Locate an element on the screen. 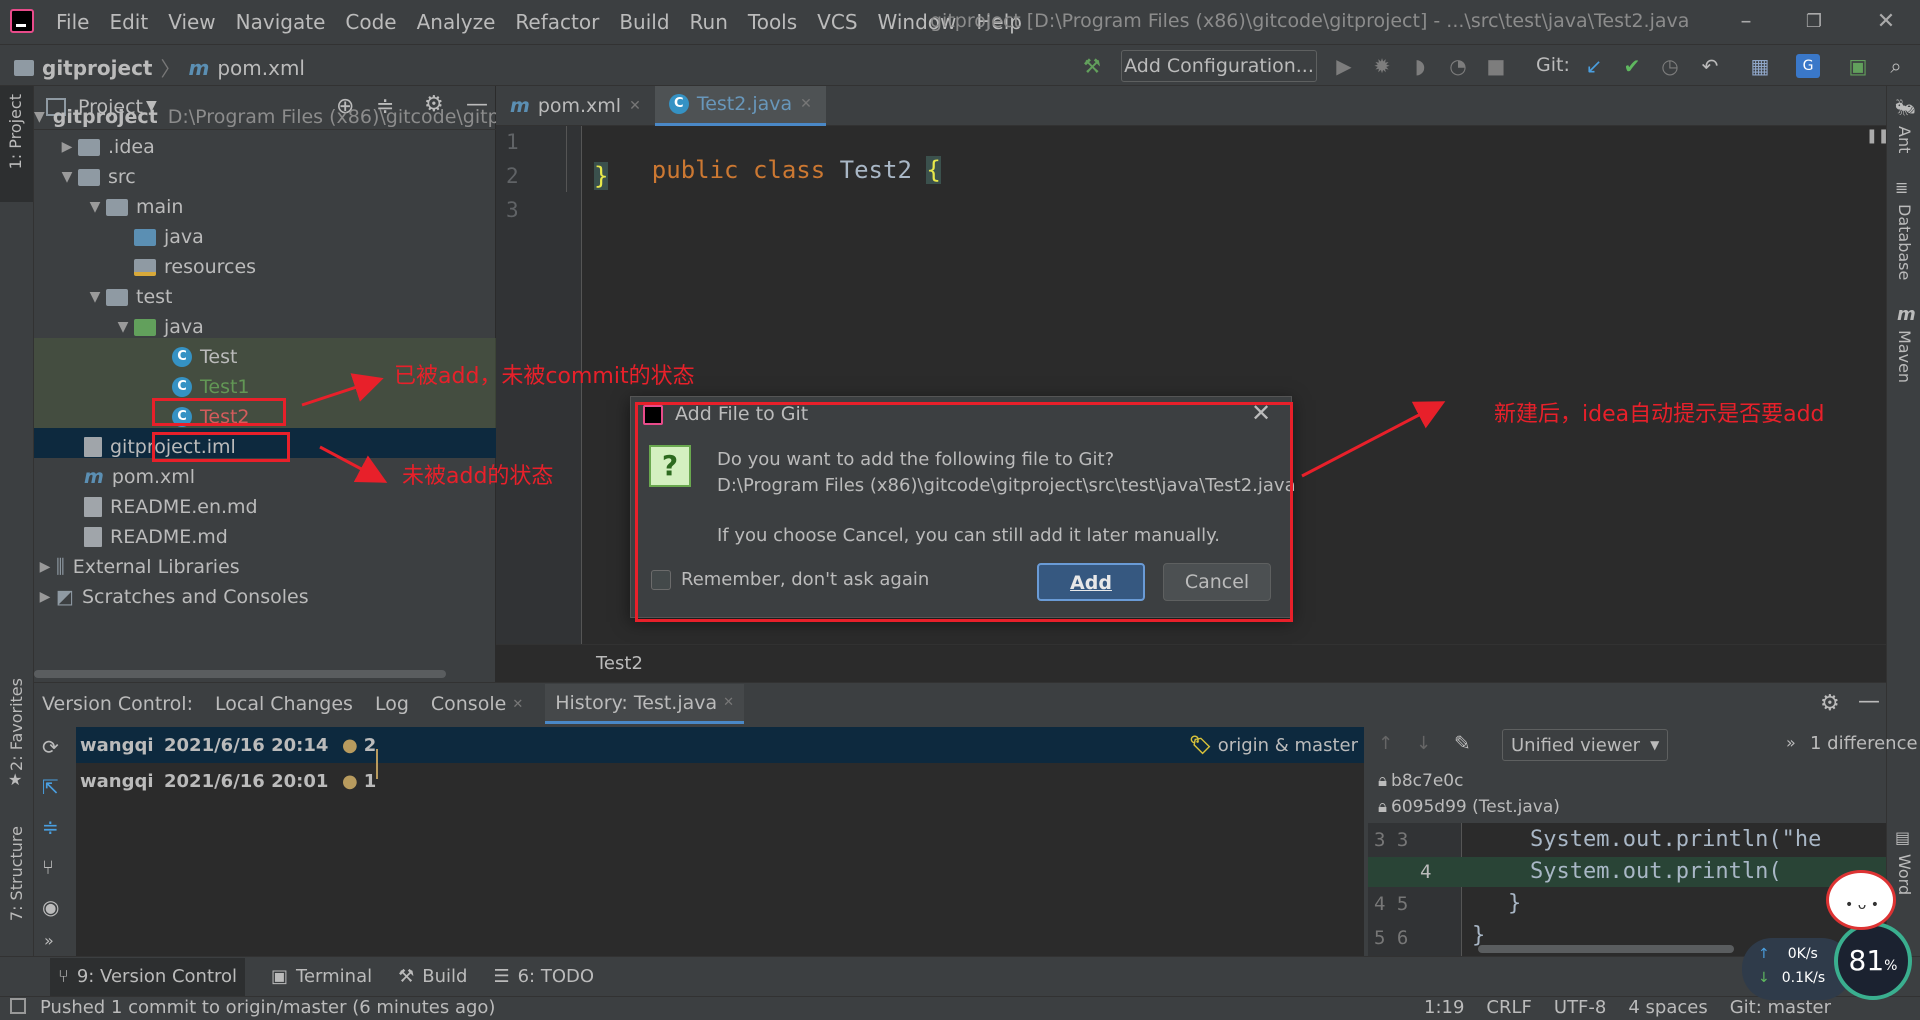 The height and width of the screenshot is (1020, 1920). tree-item-readme-en: README.en.md is located at coordinates (265, 507).